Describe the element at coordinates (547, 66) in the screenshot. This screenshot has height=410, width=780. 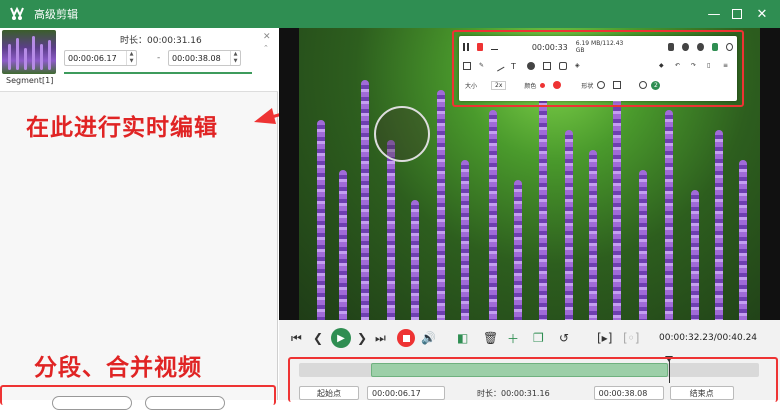
I see `image-tool-icon` at that location.